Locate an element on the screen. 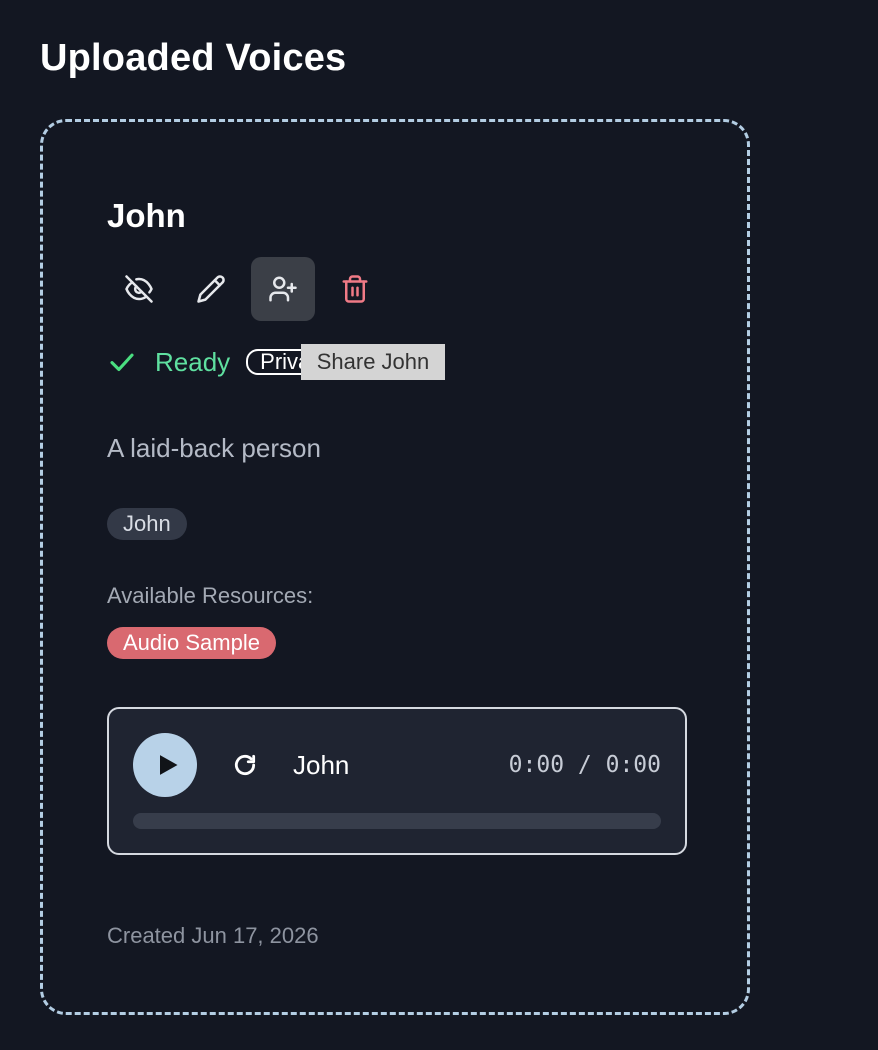  share-voice-button is located at coordinates (283, 289).